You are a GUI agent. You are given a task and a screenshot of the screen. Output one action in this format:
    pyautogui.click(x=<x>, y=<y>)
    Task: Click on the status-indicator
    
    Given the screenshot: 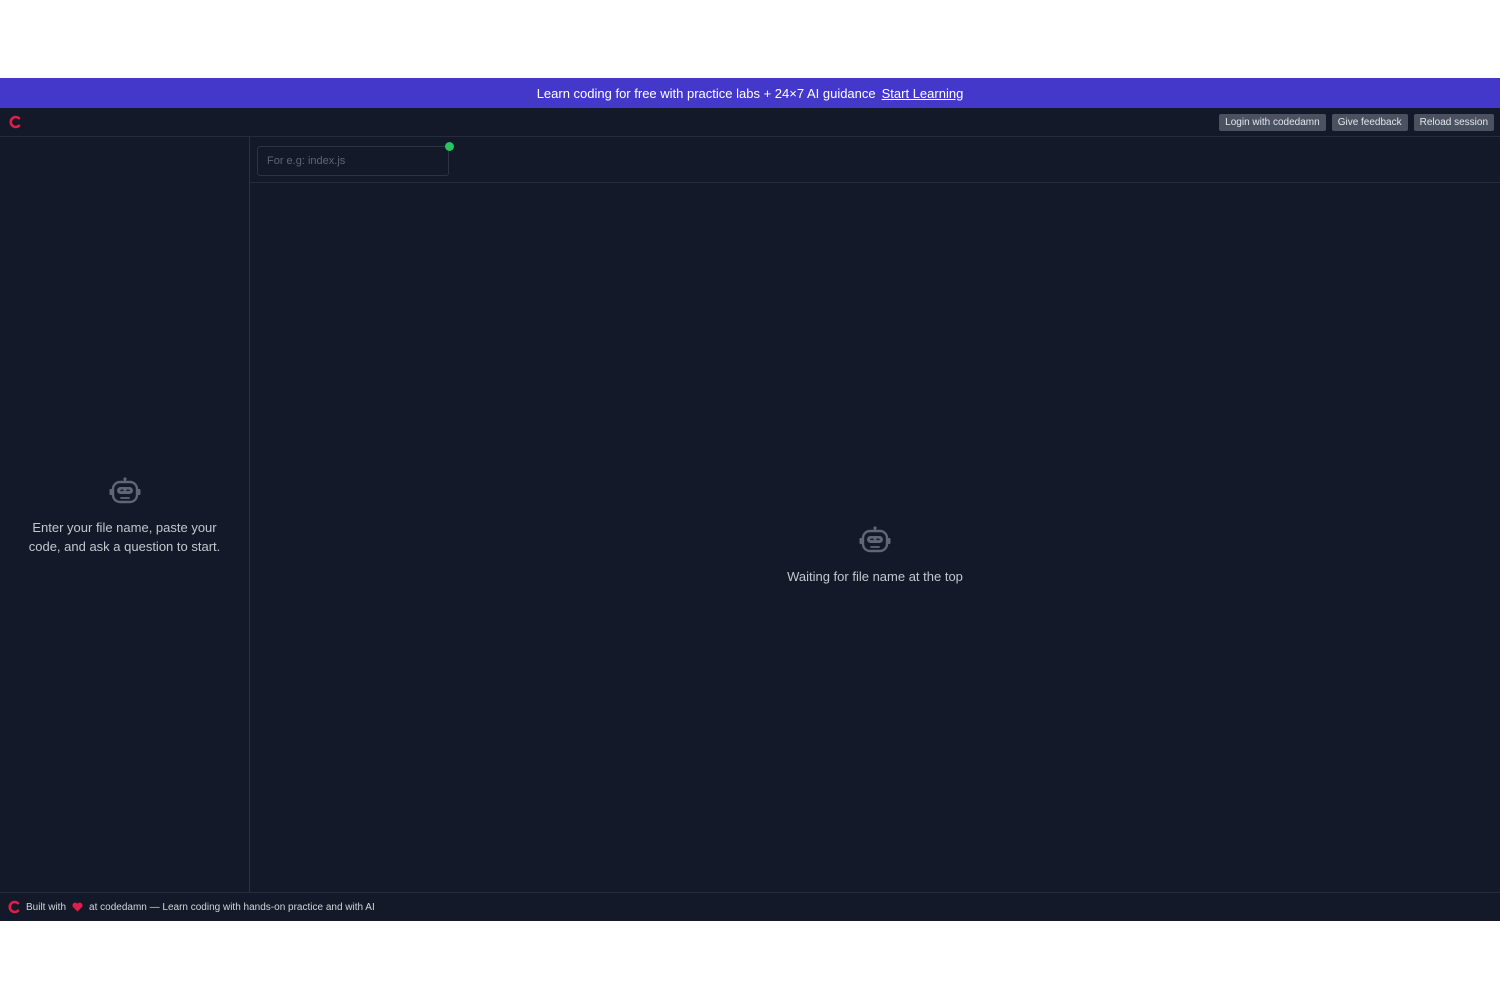 What is the action you would take?
    pyautogui.click(x=449, y=146)
    